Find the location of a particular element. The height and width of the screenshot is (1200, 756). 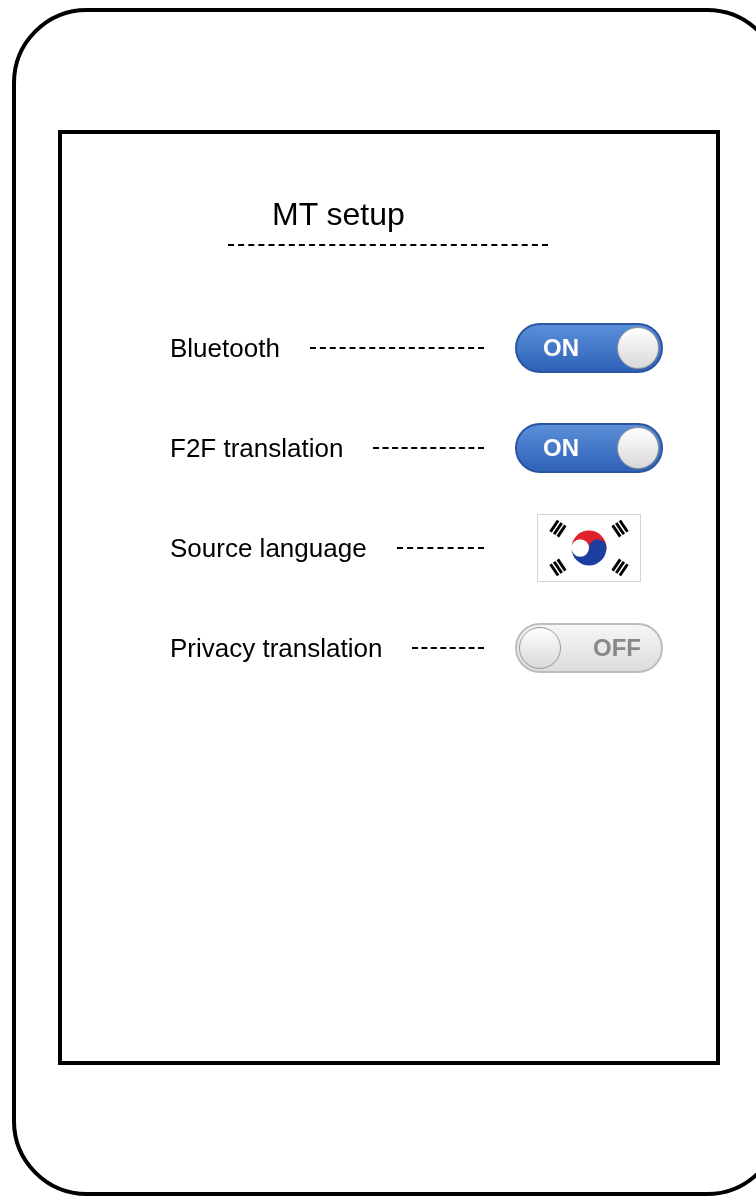

flag-icon is located at coordinates (589, 548).